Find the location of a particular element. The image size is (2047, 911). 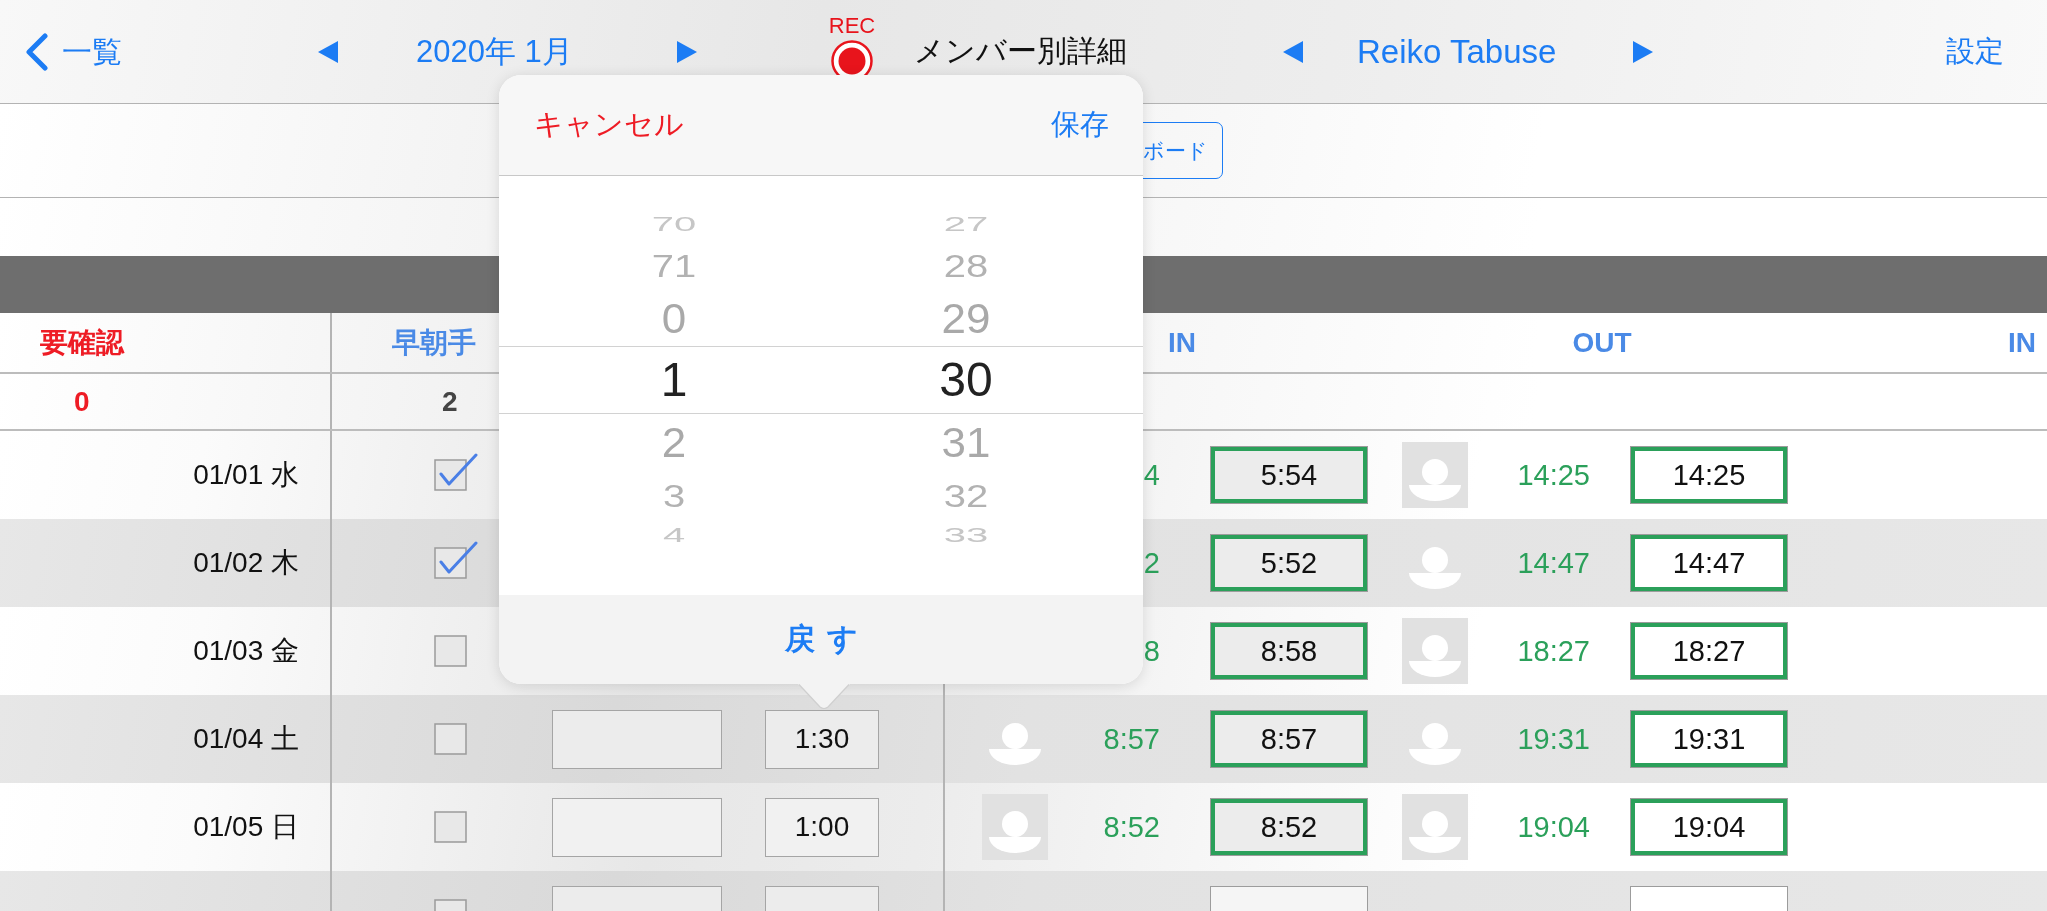

time-label: 4 is located at coordinates (1151, 475).